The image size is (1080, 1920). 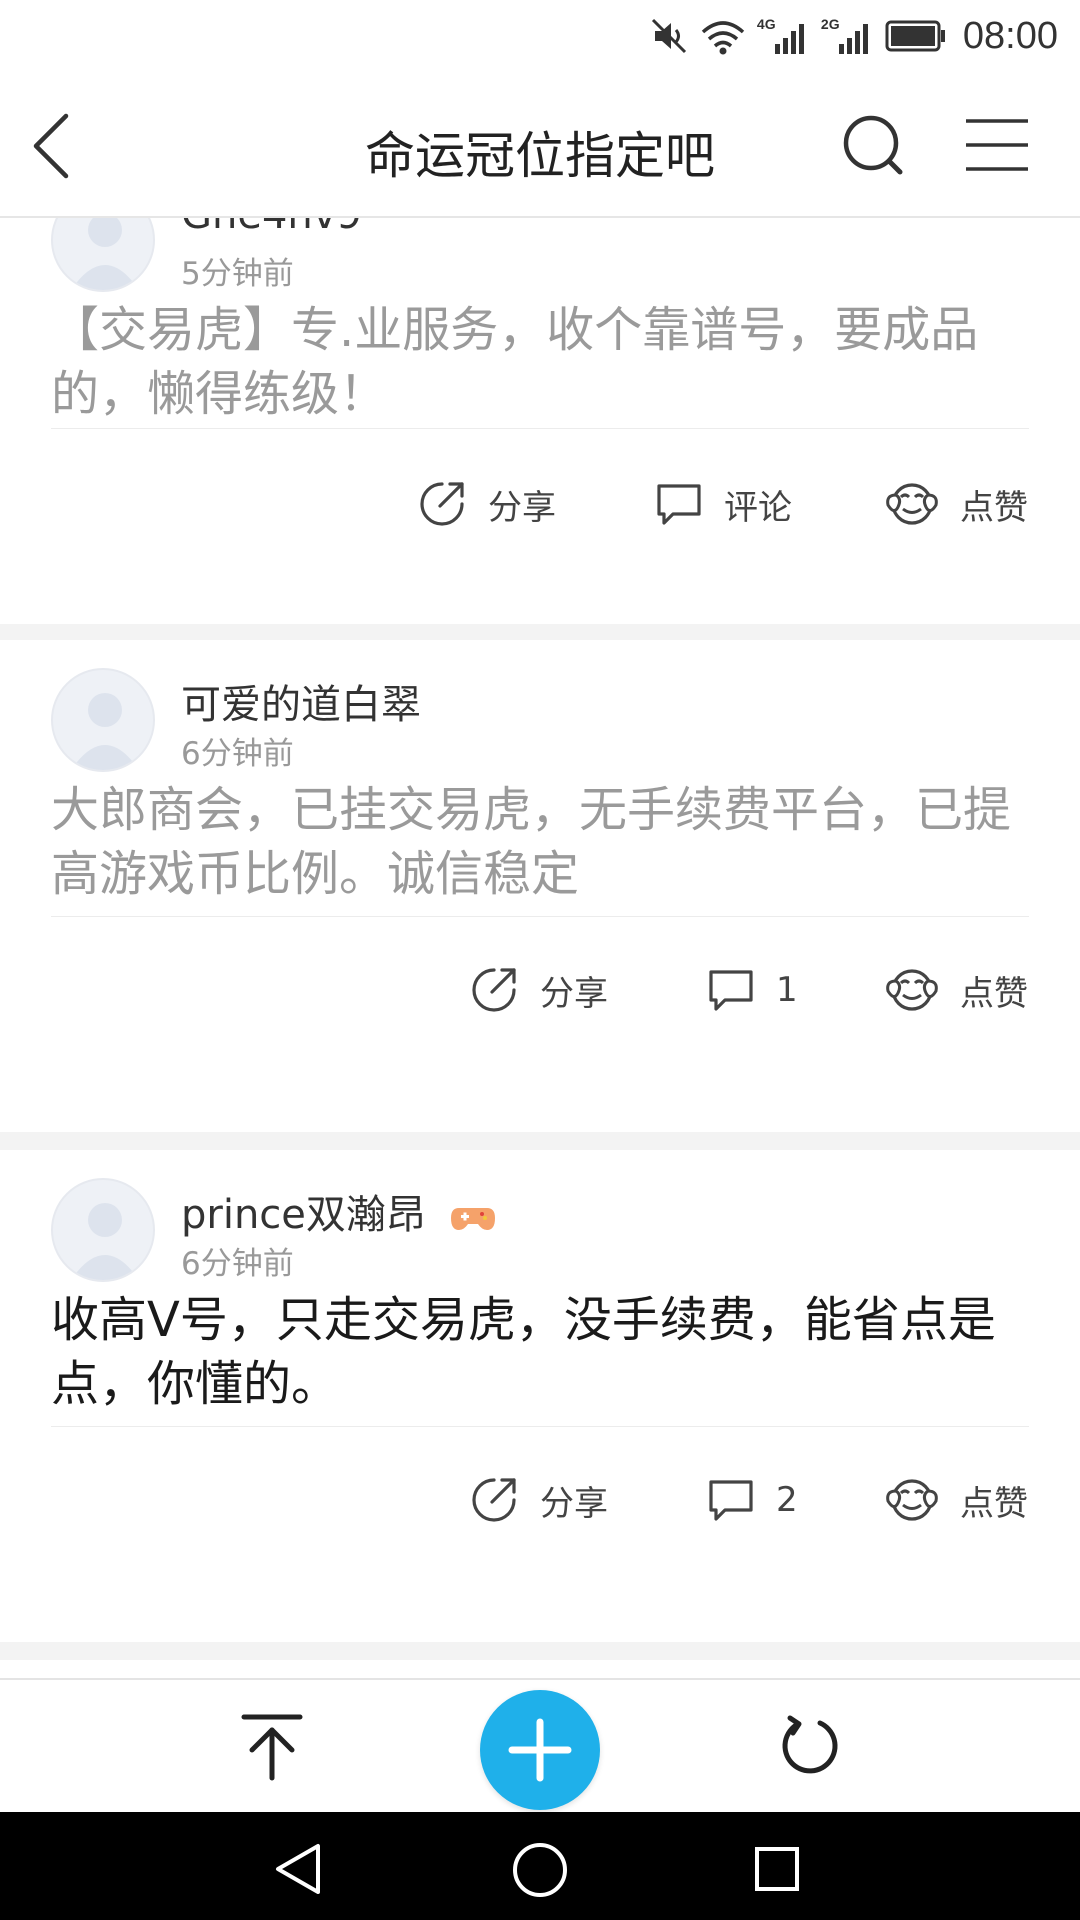 I want to click on mute-icon, so click(x=668, y=36).